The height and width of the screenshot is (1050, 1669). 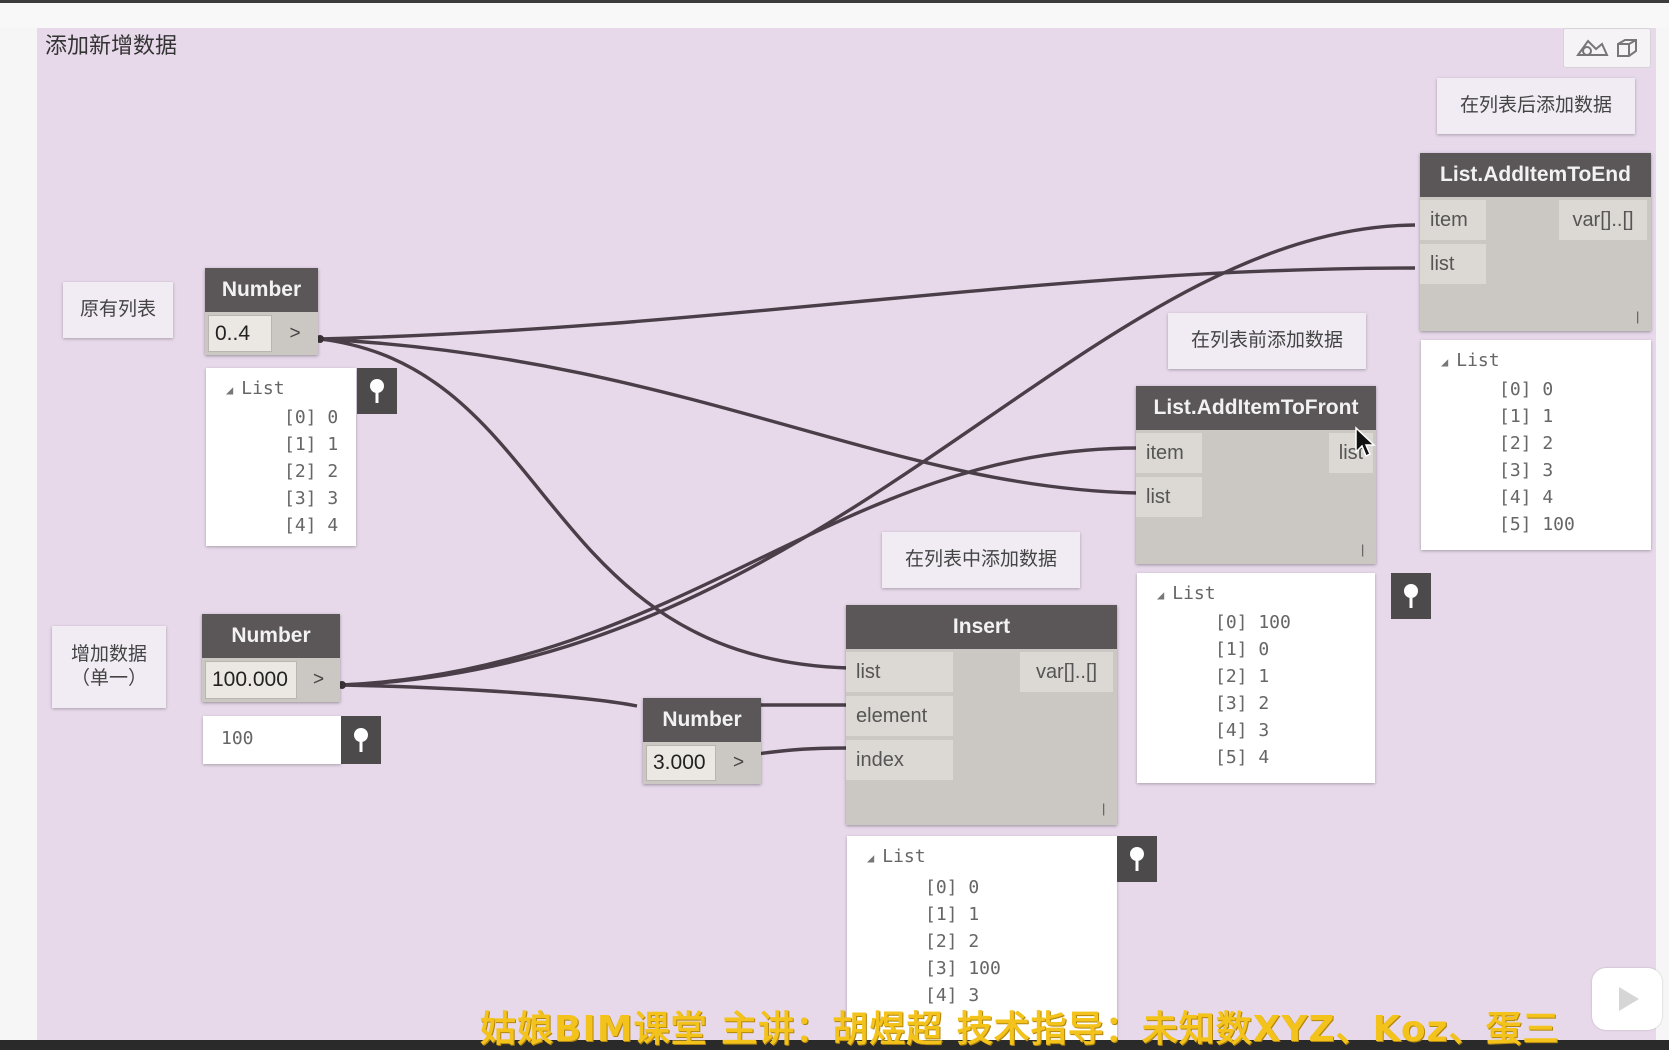 I want to click on insert-node: Insert list element index var[]..[] |, so click(x=981, y=715).